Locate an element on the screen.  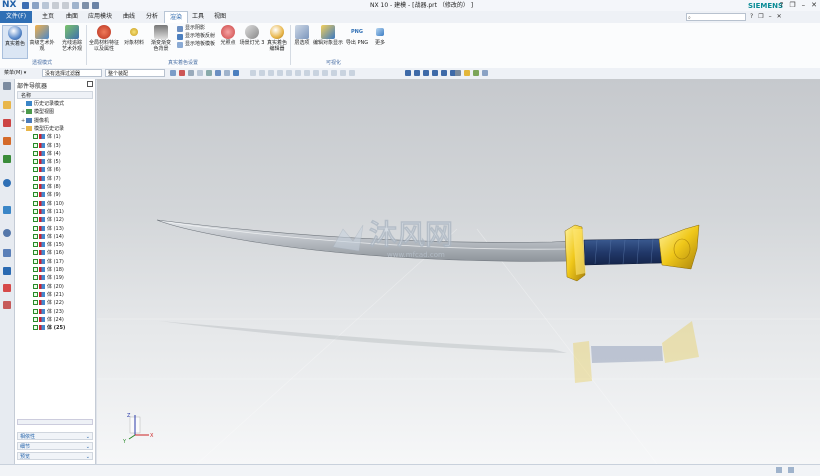
center-snap-icon is located at coordinates (271, 73).